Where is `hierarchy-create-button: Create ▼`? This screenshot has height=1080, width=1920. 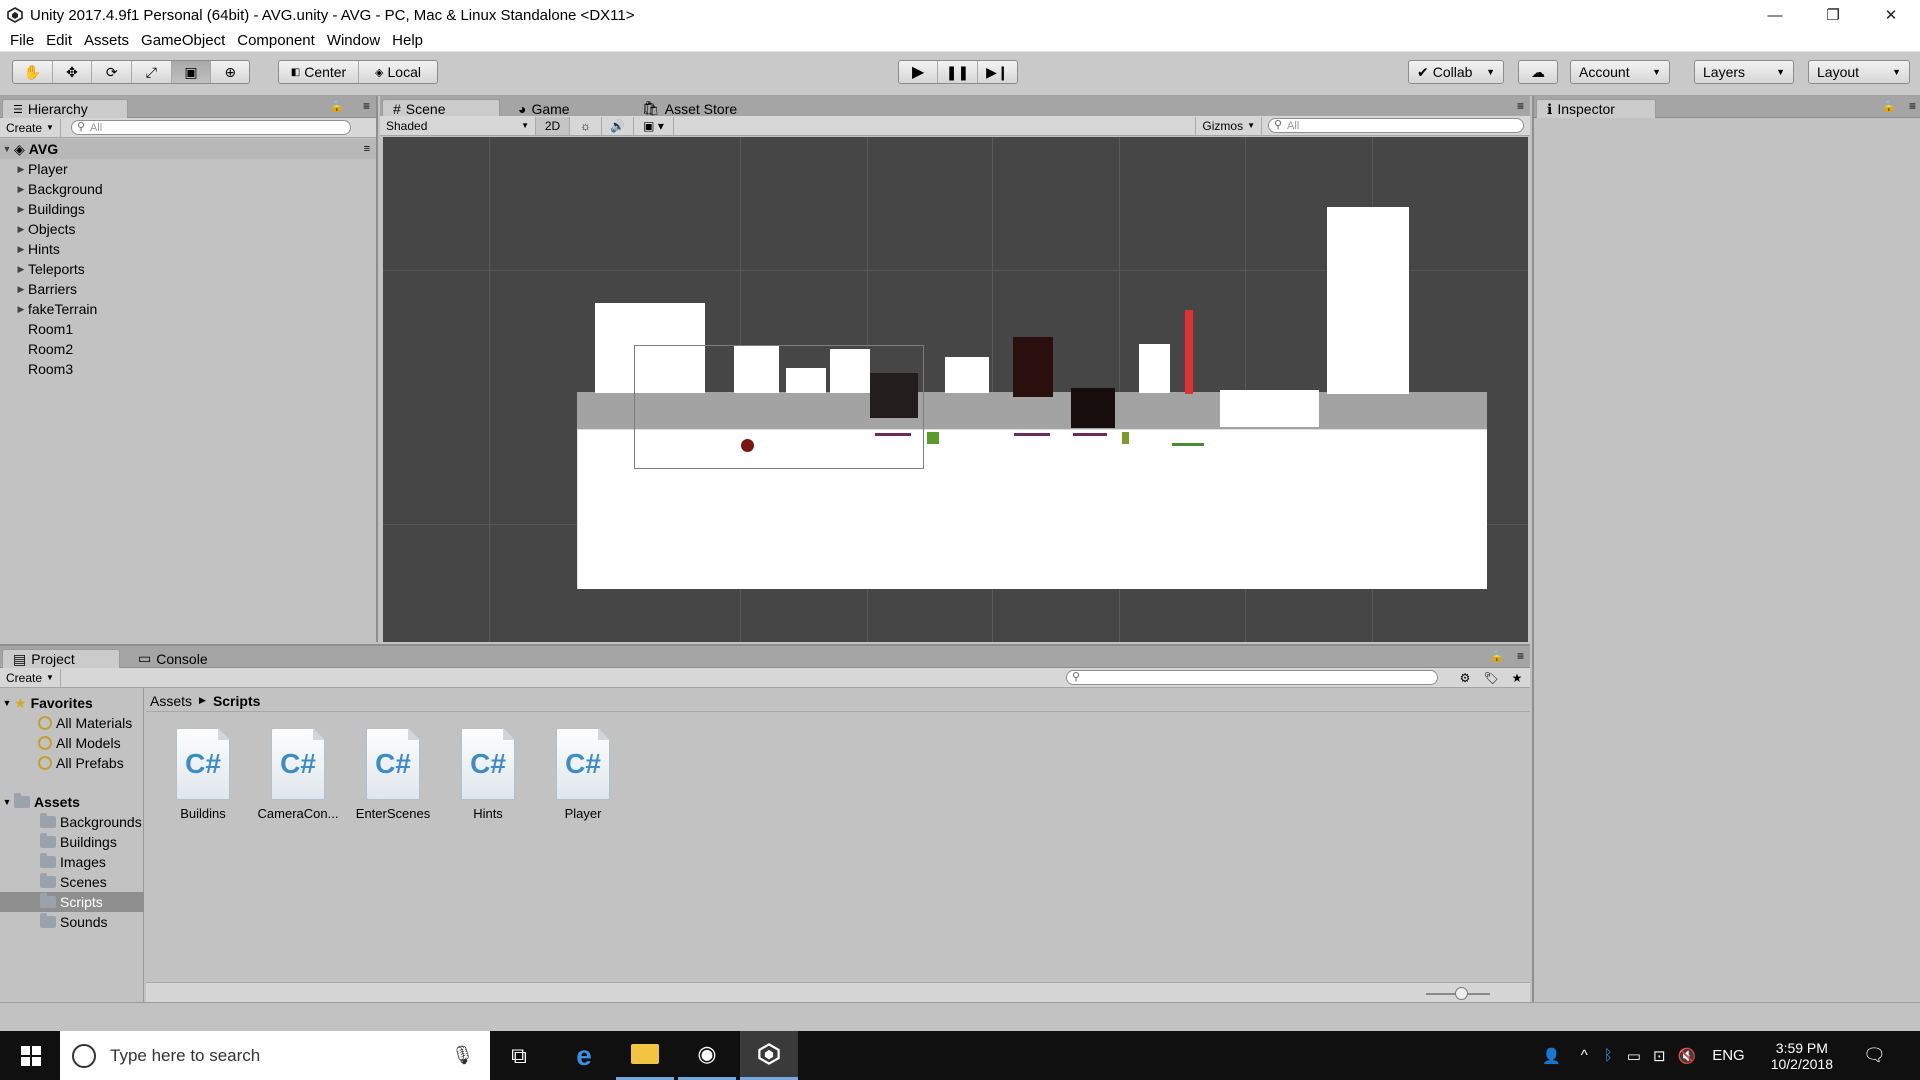
hierarchy-create-button: Create ▼ is located at coordinates (30, 127).